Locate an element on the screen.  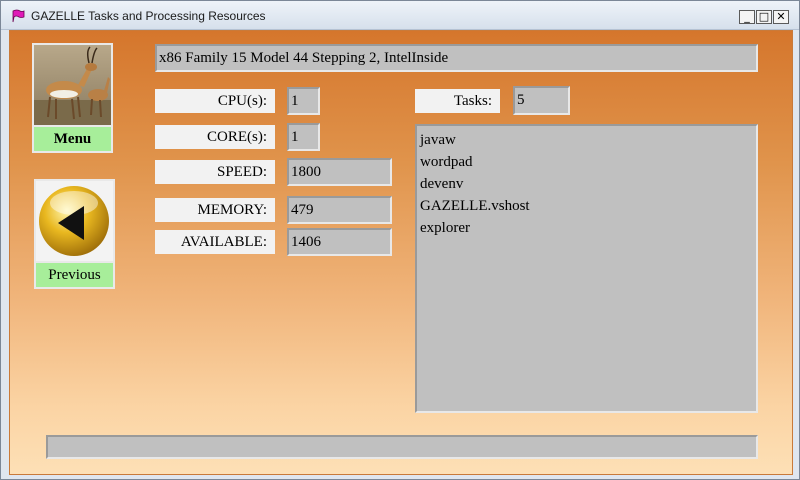
cores-field: 1 is located at coordinates (303, 137).